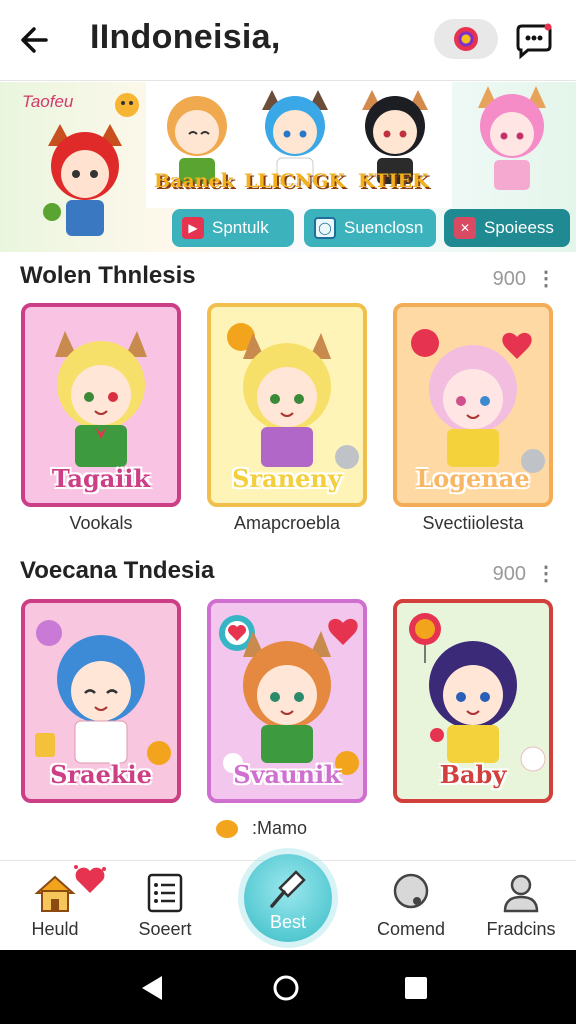 This screenshot has width=576, height=1024. What do you see at coordinates (101, 478) in the screenshot?
I see `card-name: Tagaiik` at bounding box center [101, 478].